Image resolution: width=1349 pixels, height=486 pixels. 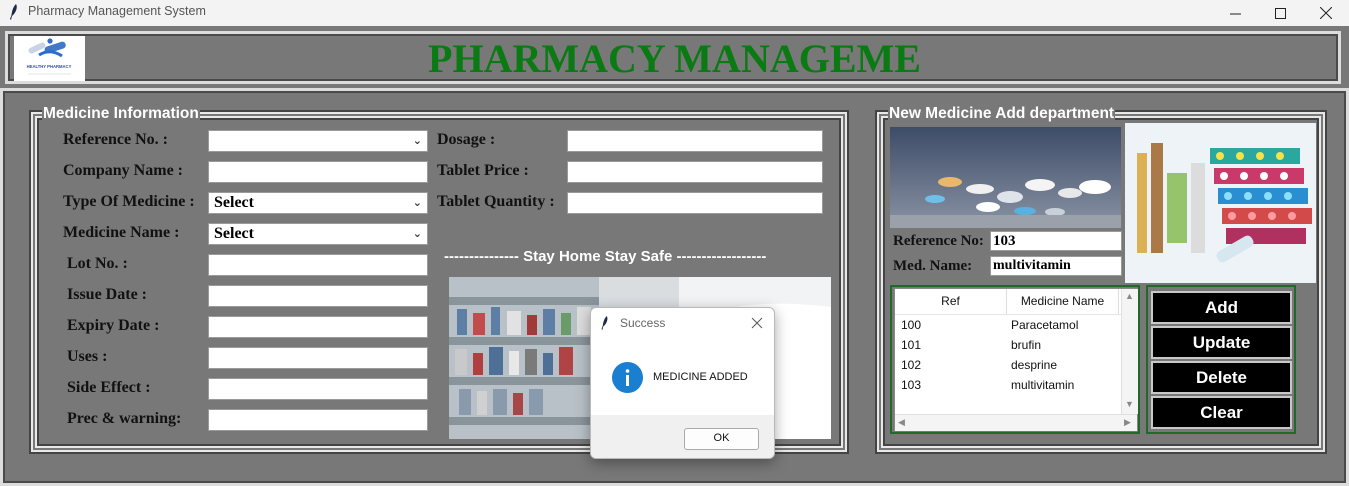 I want to click on success-dialog: Success MEDICINE ADDED OK, so click(x=682, y=383).